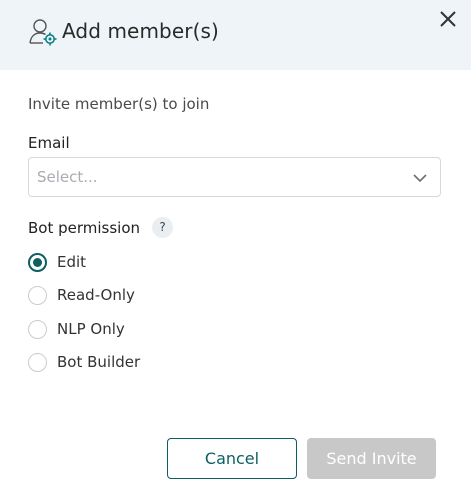 The width and height of the screenshot is (471, 496). What do you see at coordinates (37, 262) in the screenshot?
I see `radio-button-checked` at bounding box center [37, 262].